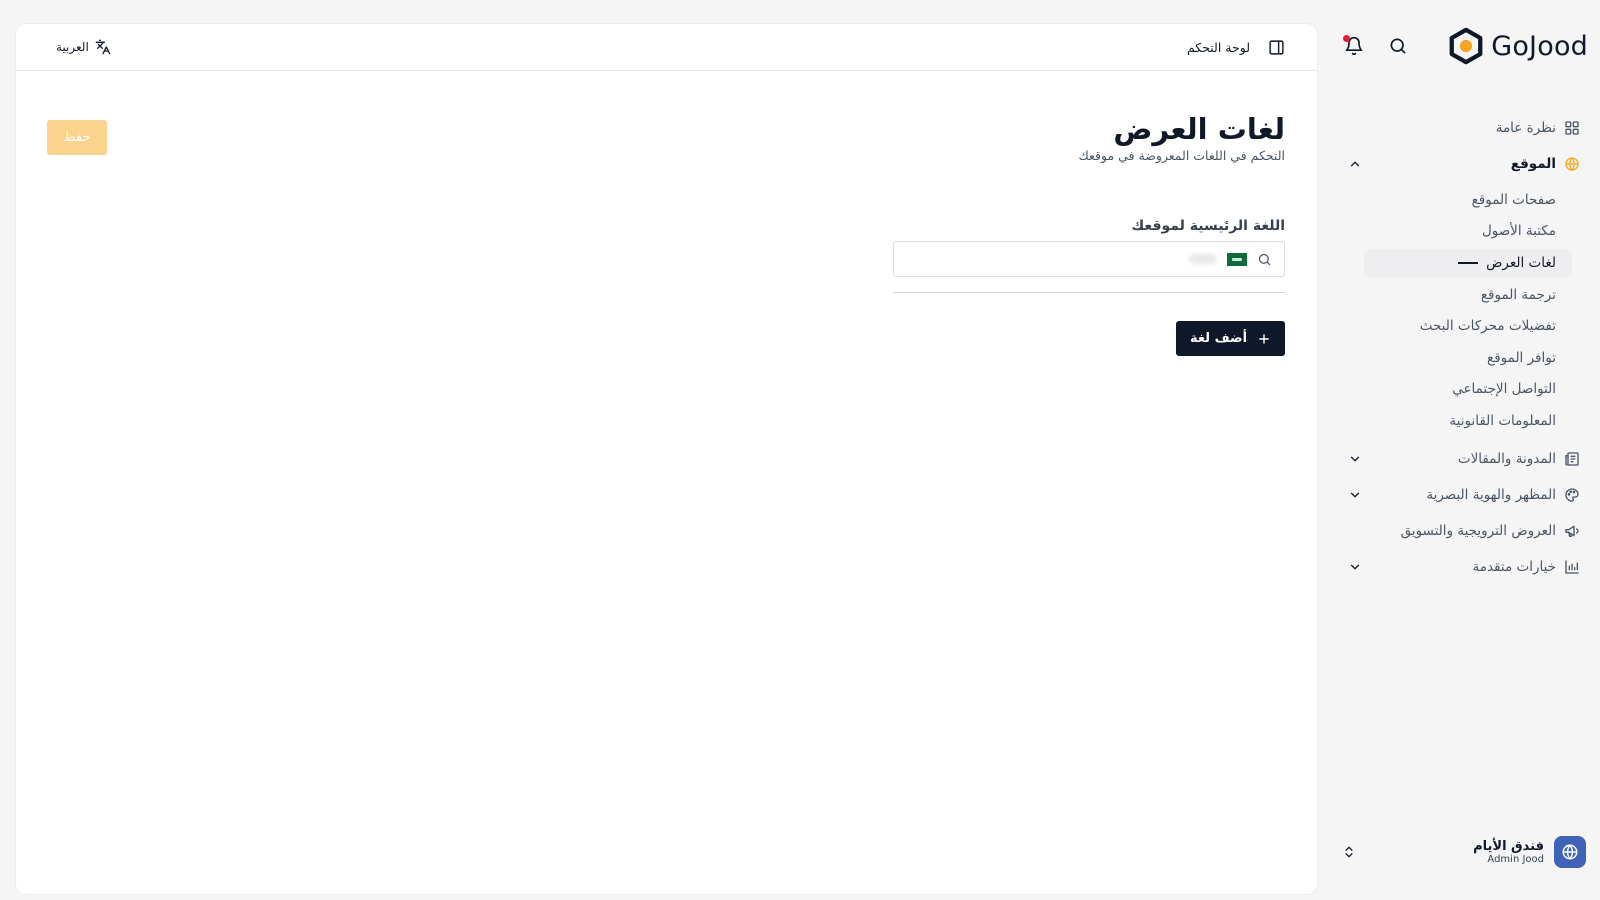 The width and height of the screenshot is (1600, 900). I want to click on sidebar-item-website-label-wrap: الموقع, so click(1545, 164).